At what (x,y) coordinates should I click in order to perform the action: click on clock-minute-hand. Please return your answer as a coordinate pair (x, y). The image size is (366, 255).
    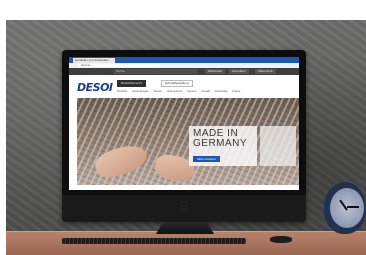
    Looking at the image, I should click on (353, 207).